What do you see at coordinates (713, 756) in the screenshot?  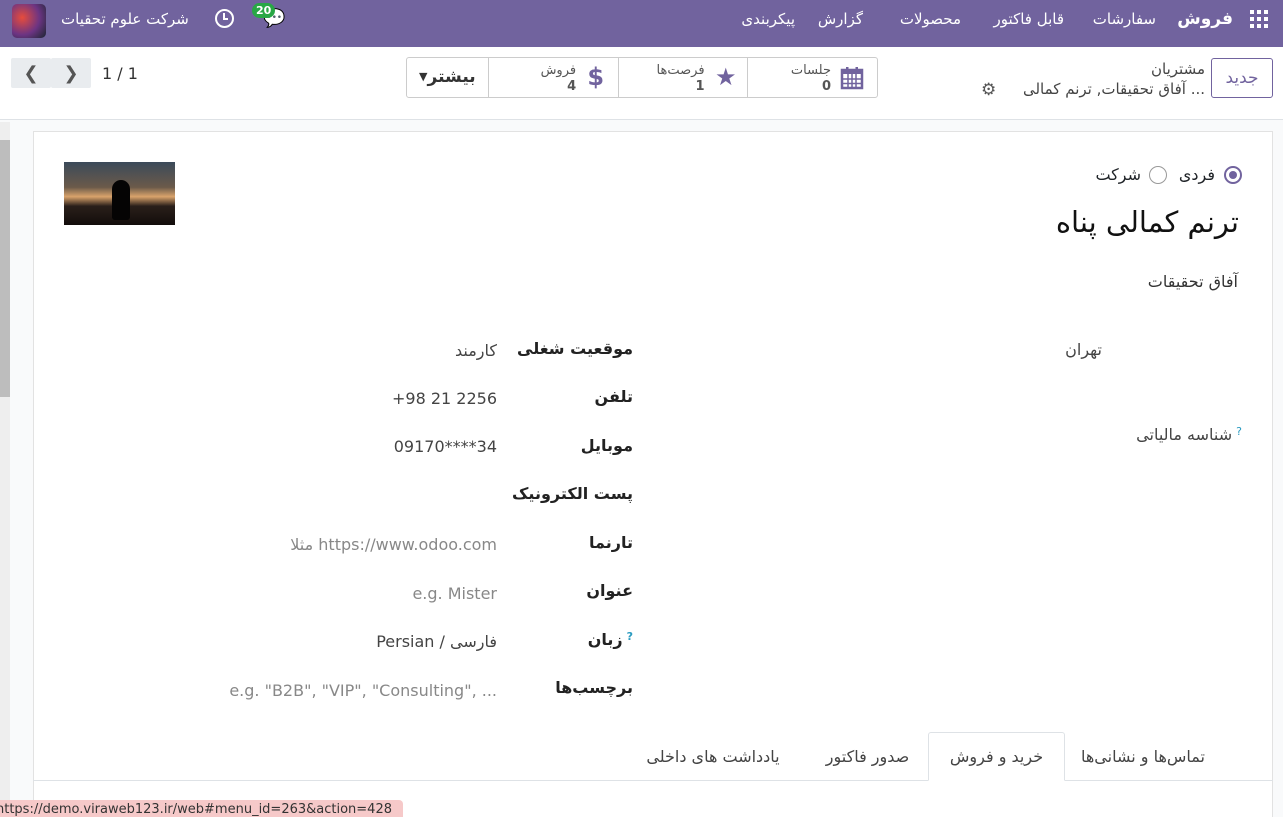 I see `tab-internal-notes: یادداشت های داخلی` at bounding box center [713, 756].